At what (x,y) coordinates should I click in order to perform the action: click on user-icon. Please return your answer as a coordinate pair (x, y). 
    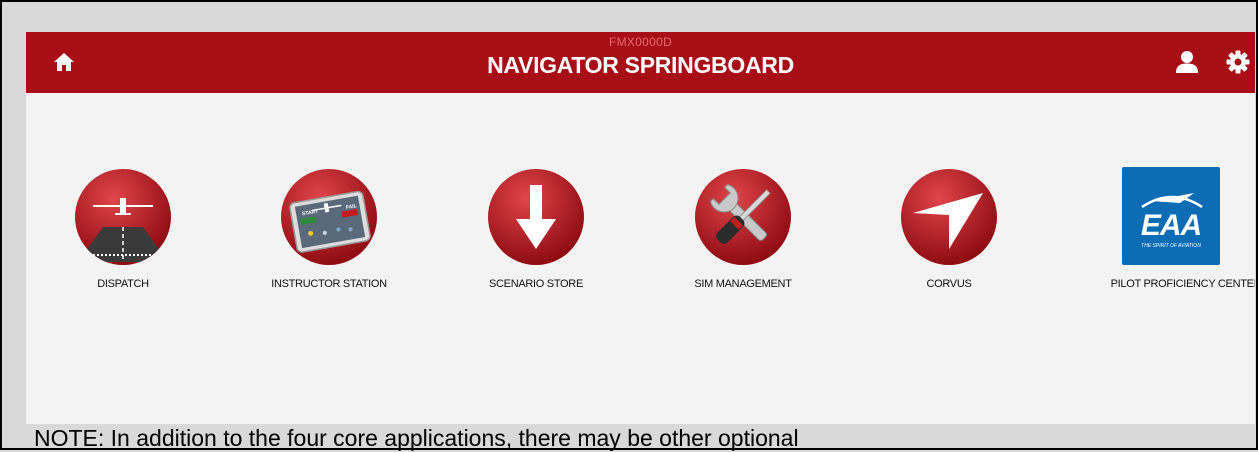
    Looking at the image, I should click on (1187, 62).